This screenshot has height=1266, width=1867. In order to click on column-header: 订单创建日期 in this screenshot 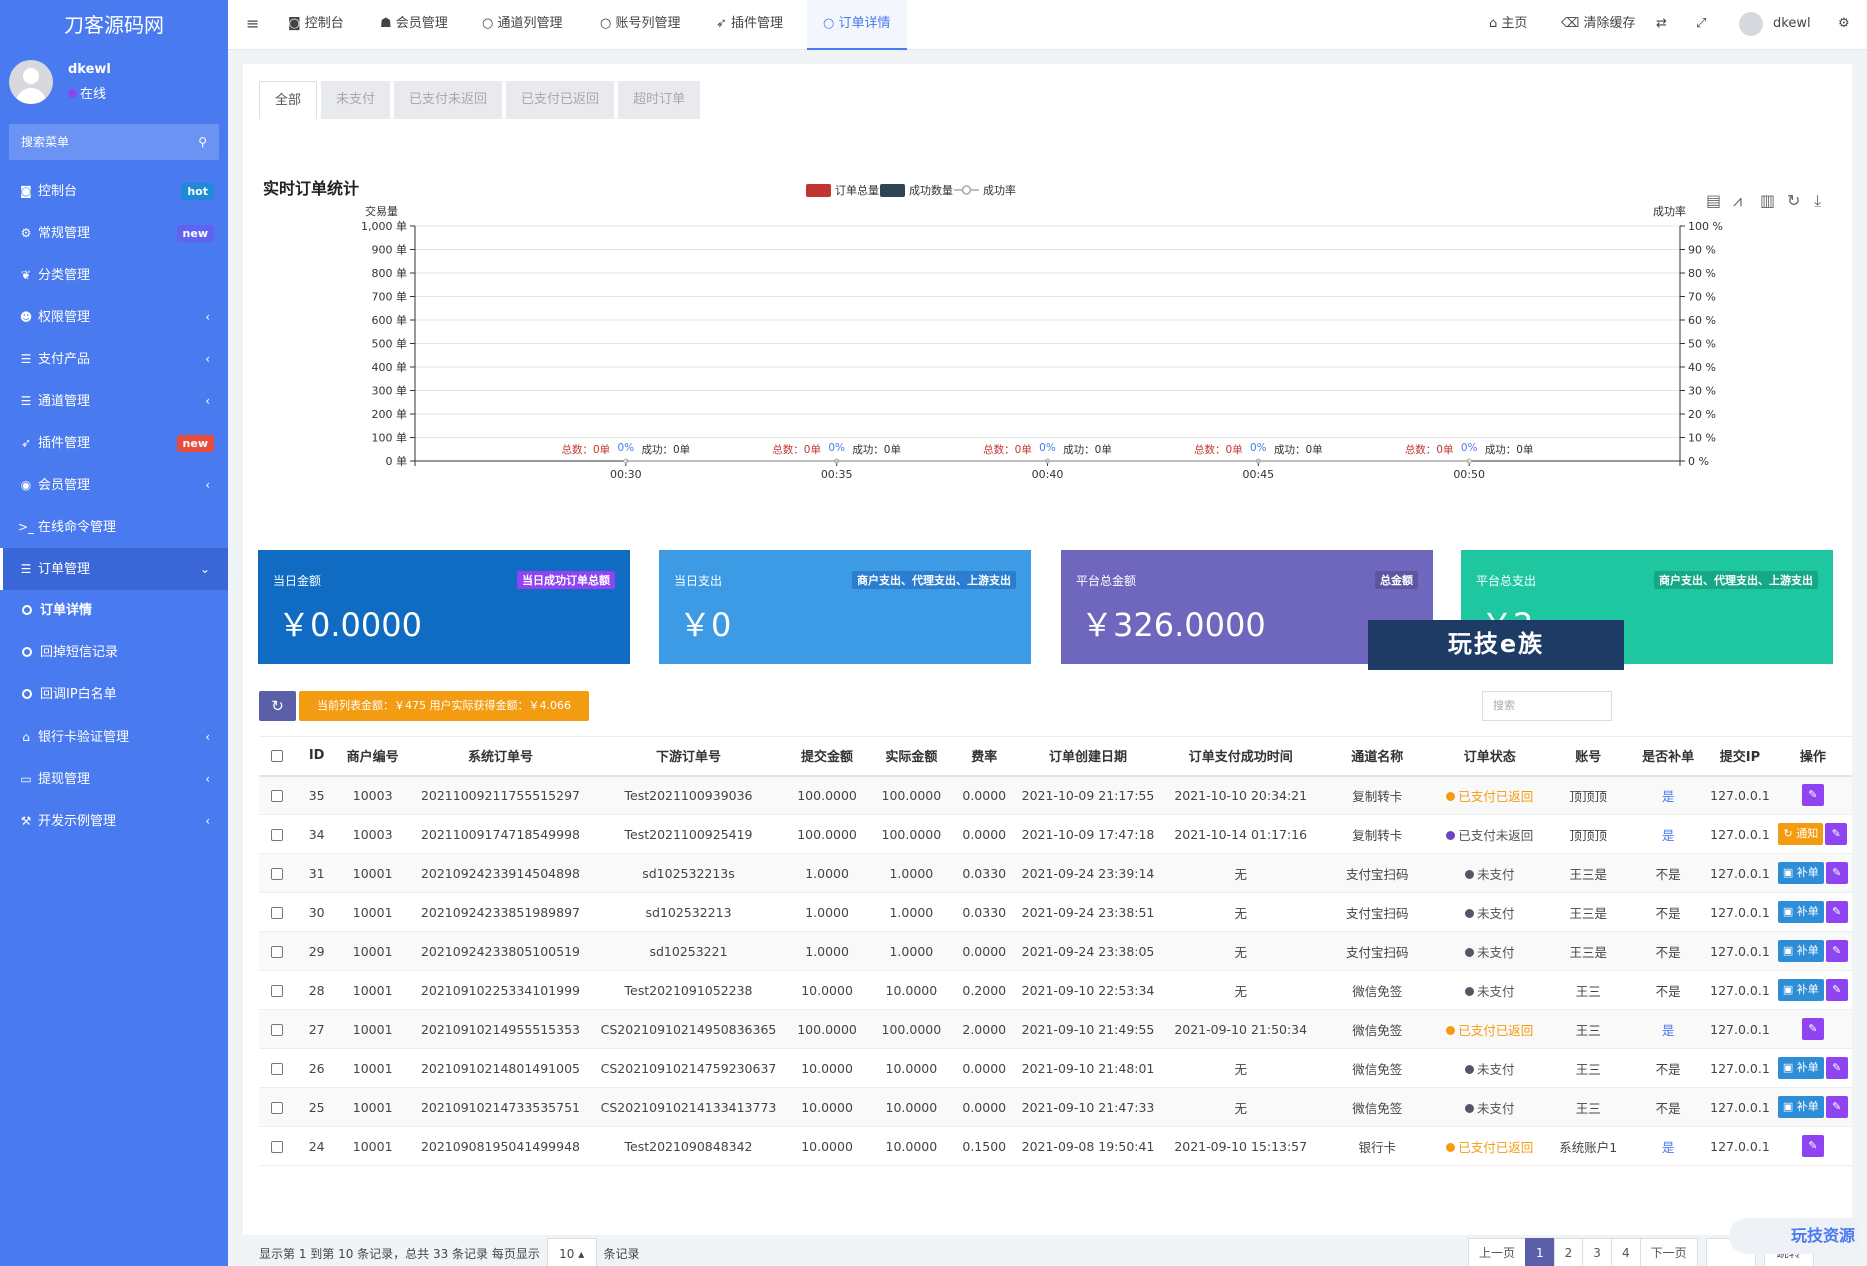, I will do `click(1088, 756)`.